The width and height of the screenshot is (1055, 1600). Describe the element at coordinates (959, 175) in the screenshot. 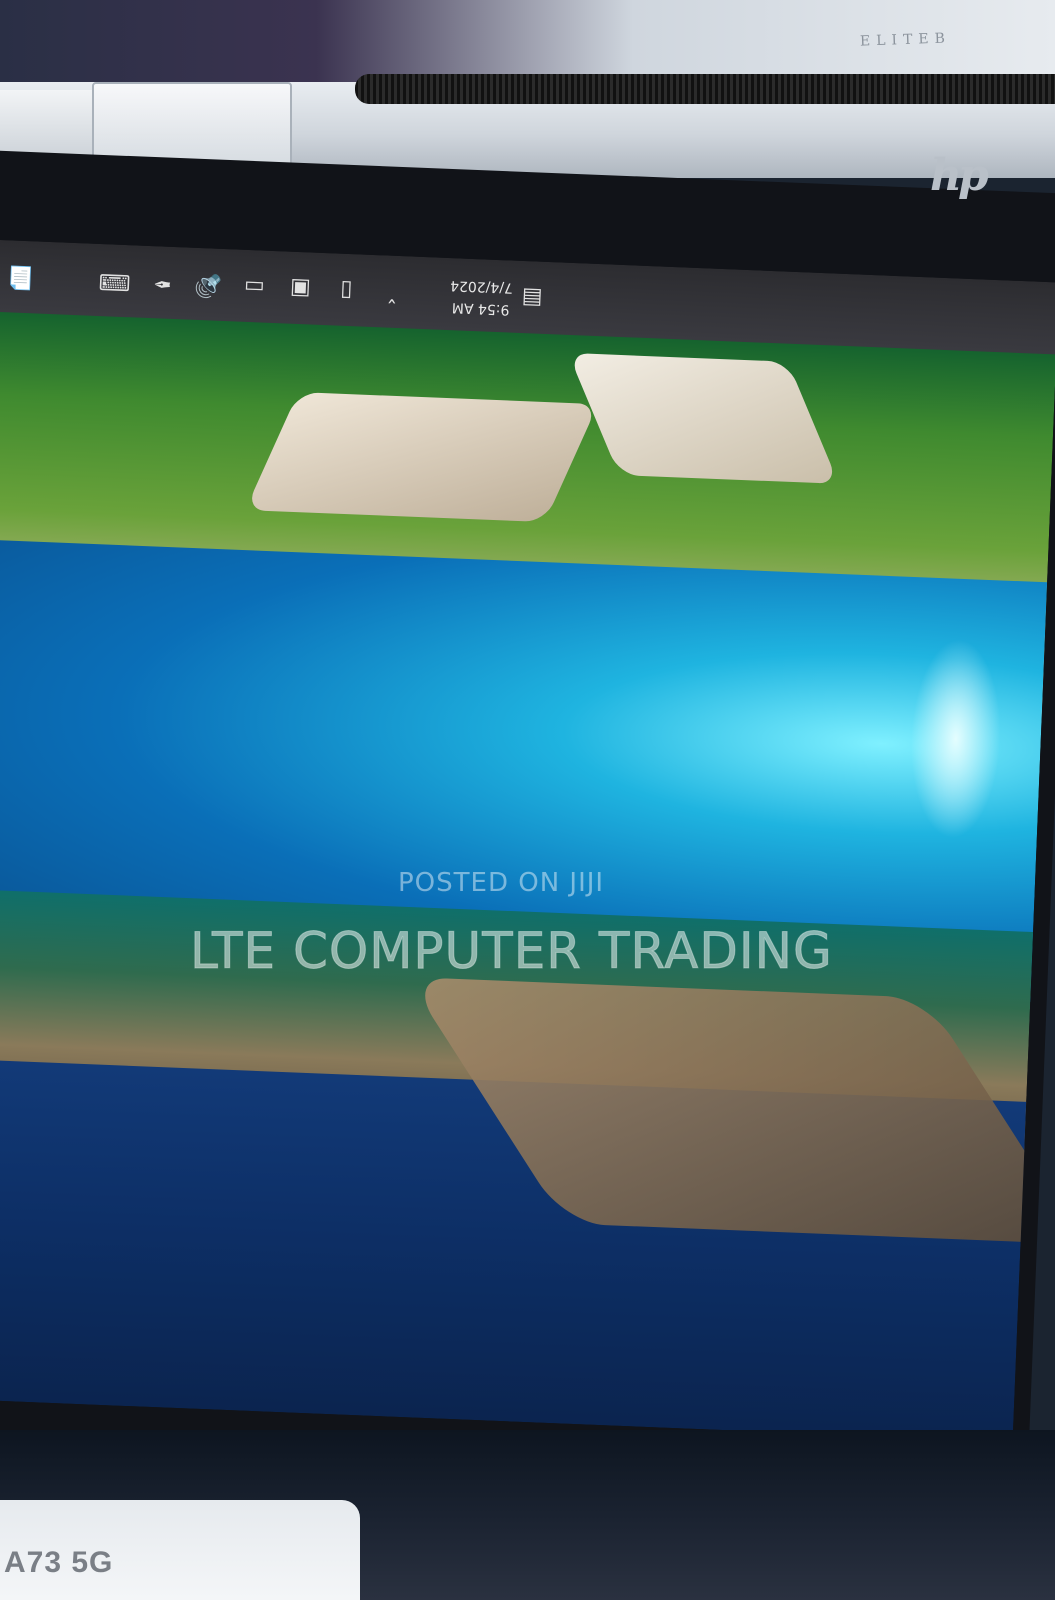

I see `hp-logo: hp` at that location.